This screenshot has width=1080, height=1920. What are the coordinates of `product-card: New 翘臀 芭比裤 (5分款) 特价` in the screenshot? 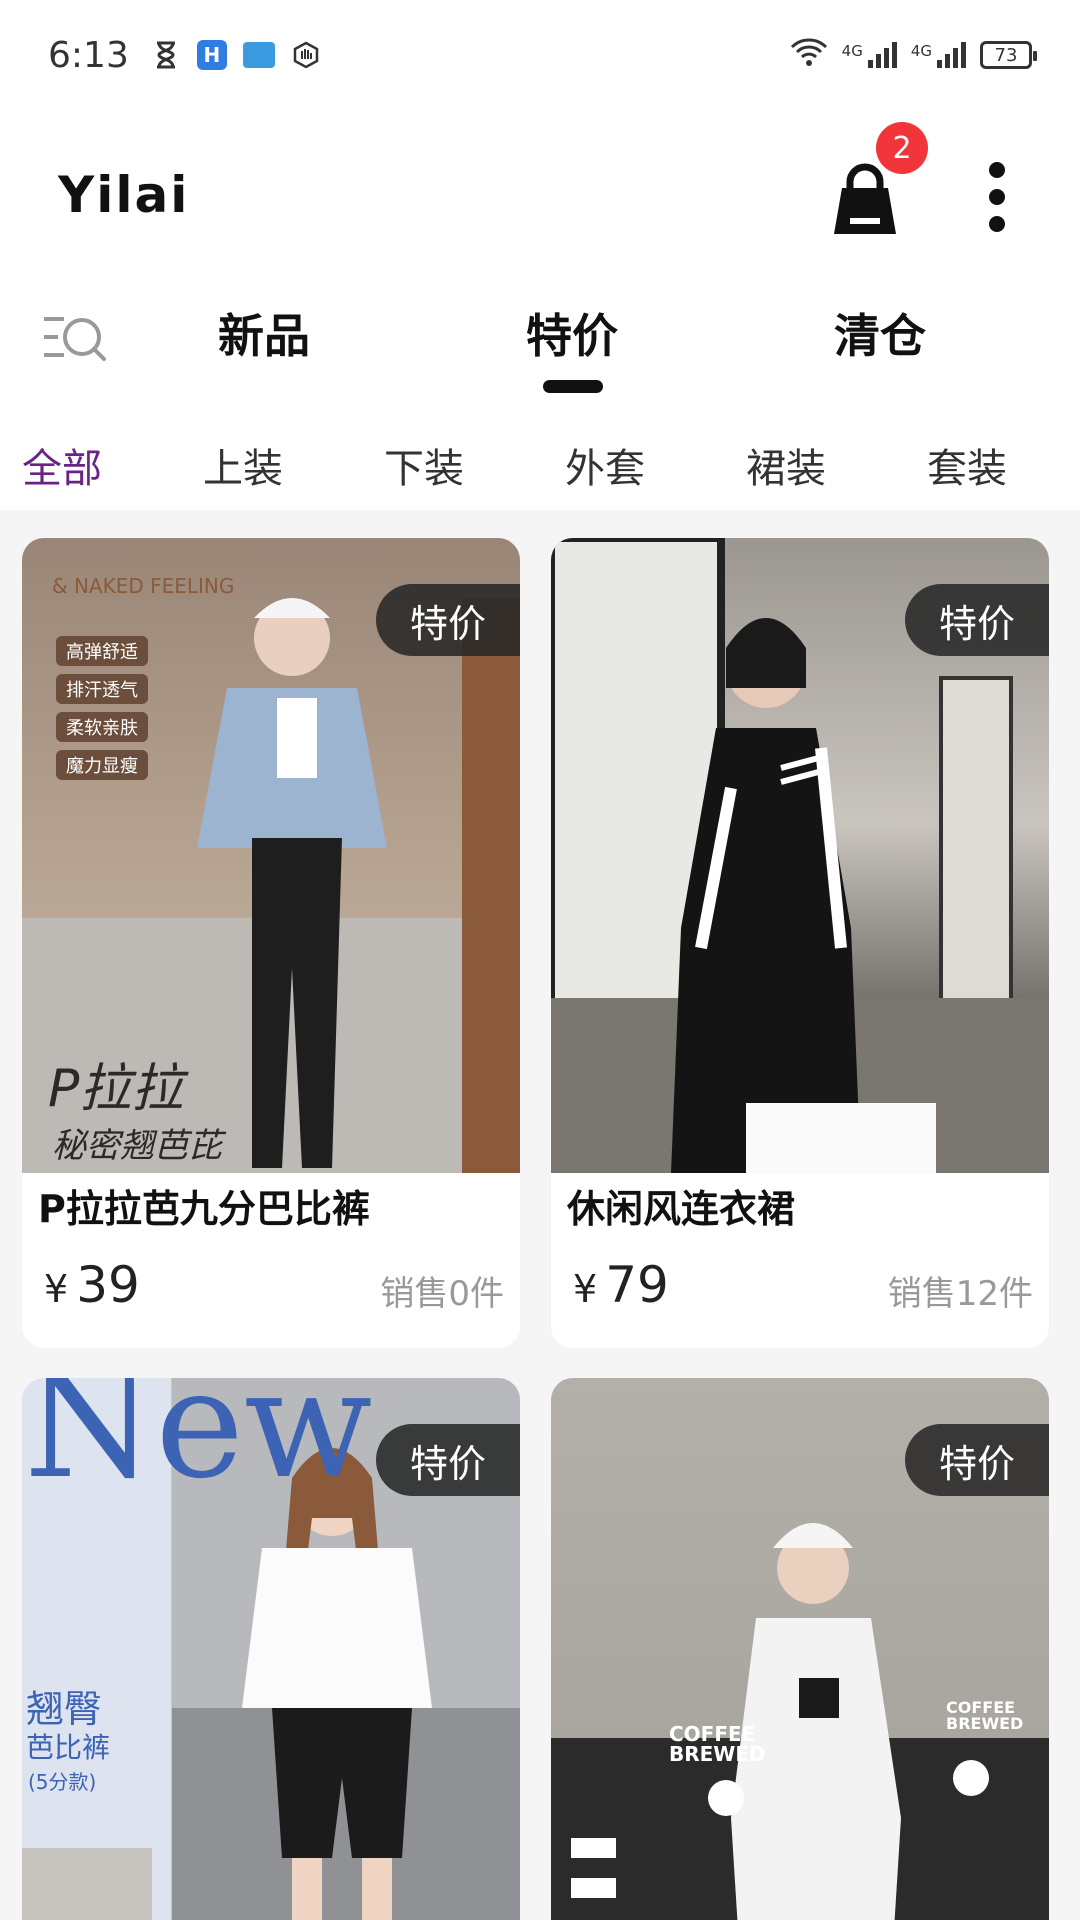 It's located at (271, 1649).